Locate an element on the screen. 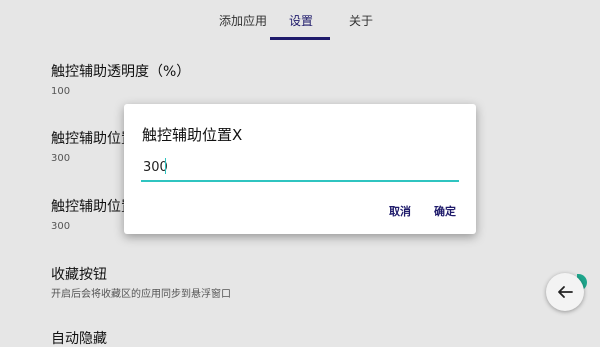 The image size is (600, 347). confirm-button: 确定 is located at coordinates (445, 211).